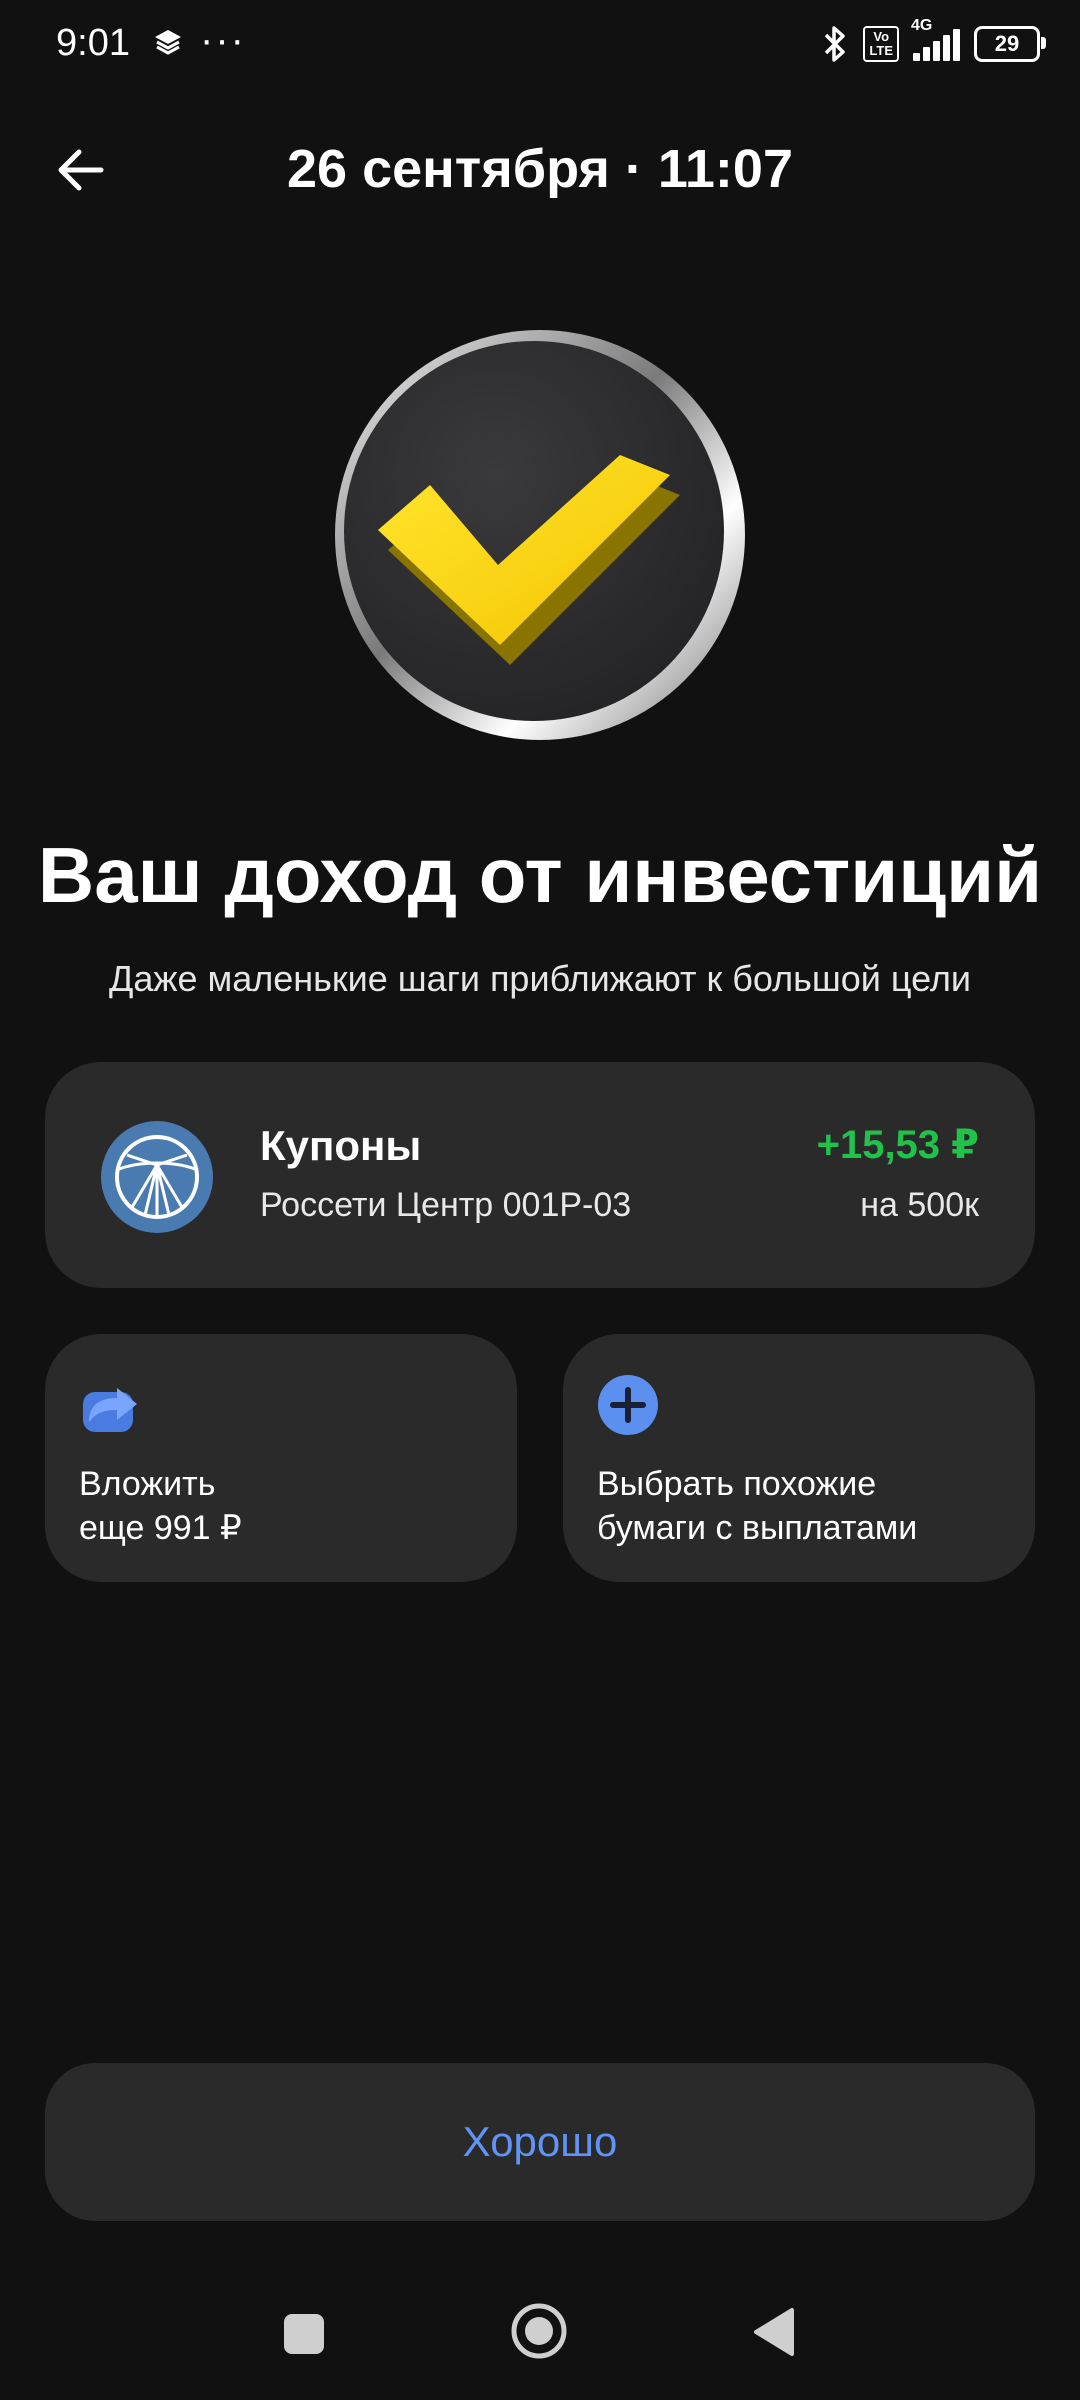  Describe the element at coordinates (168, 42) in the screenshot. I see `layers-icon` at that location.